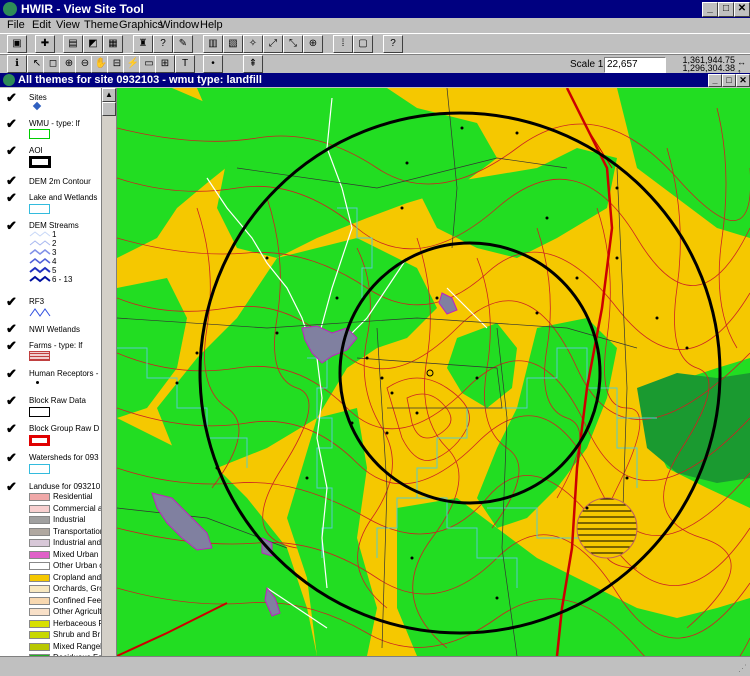 This screenshot has height=676, width=750. I want to click on info-icon: ℹ, so click(17, 64).